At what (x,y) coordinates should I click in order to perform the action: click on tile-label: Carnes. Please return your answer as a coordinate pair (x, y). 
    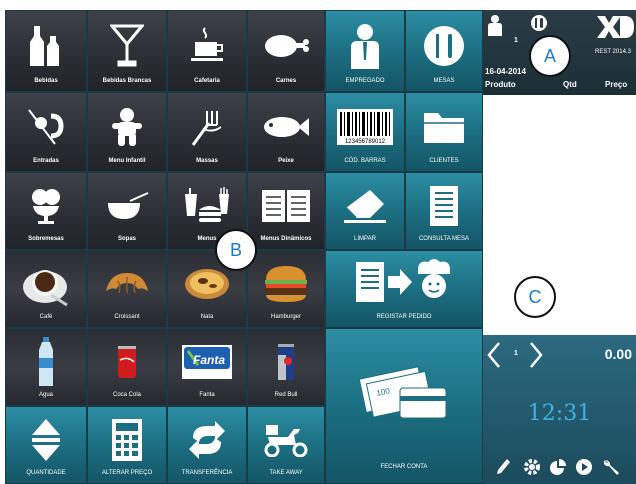
    Looking at the image, I should click on (286, 81).